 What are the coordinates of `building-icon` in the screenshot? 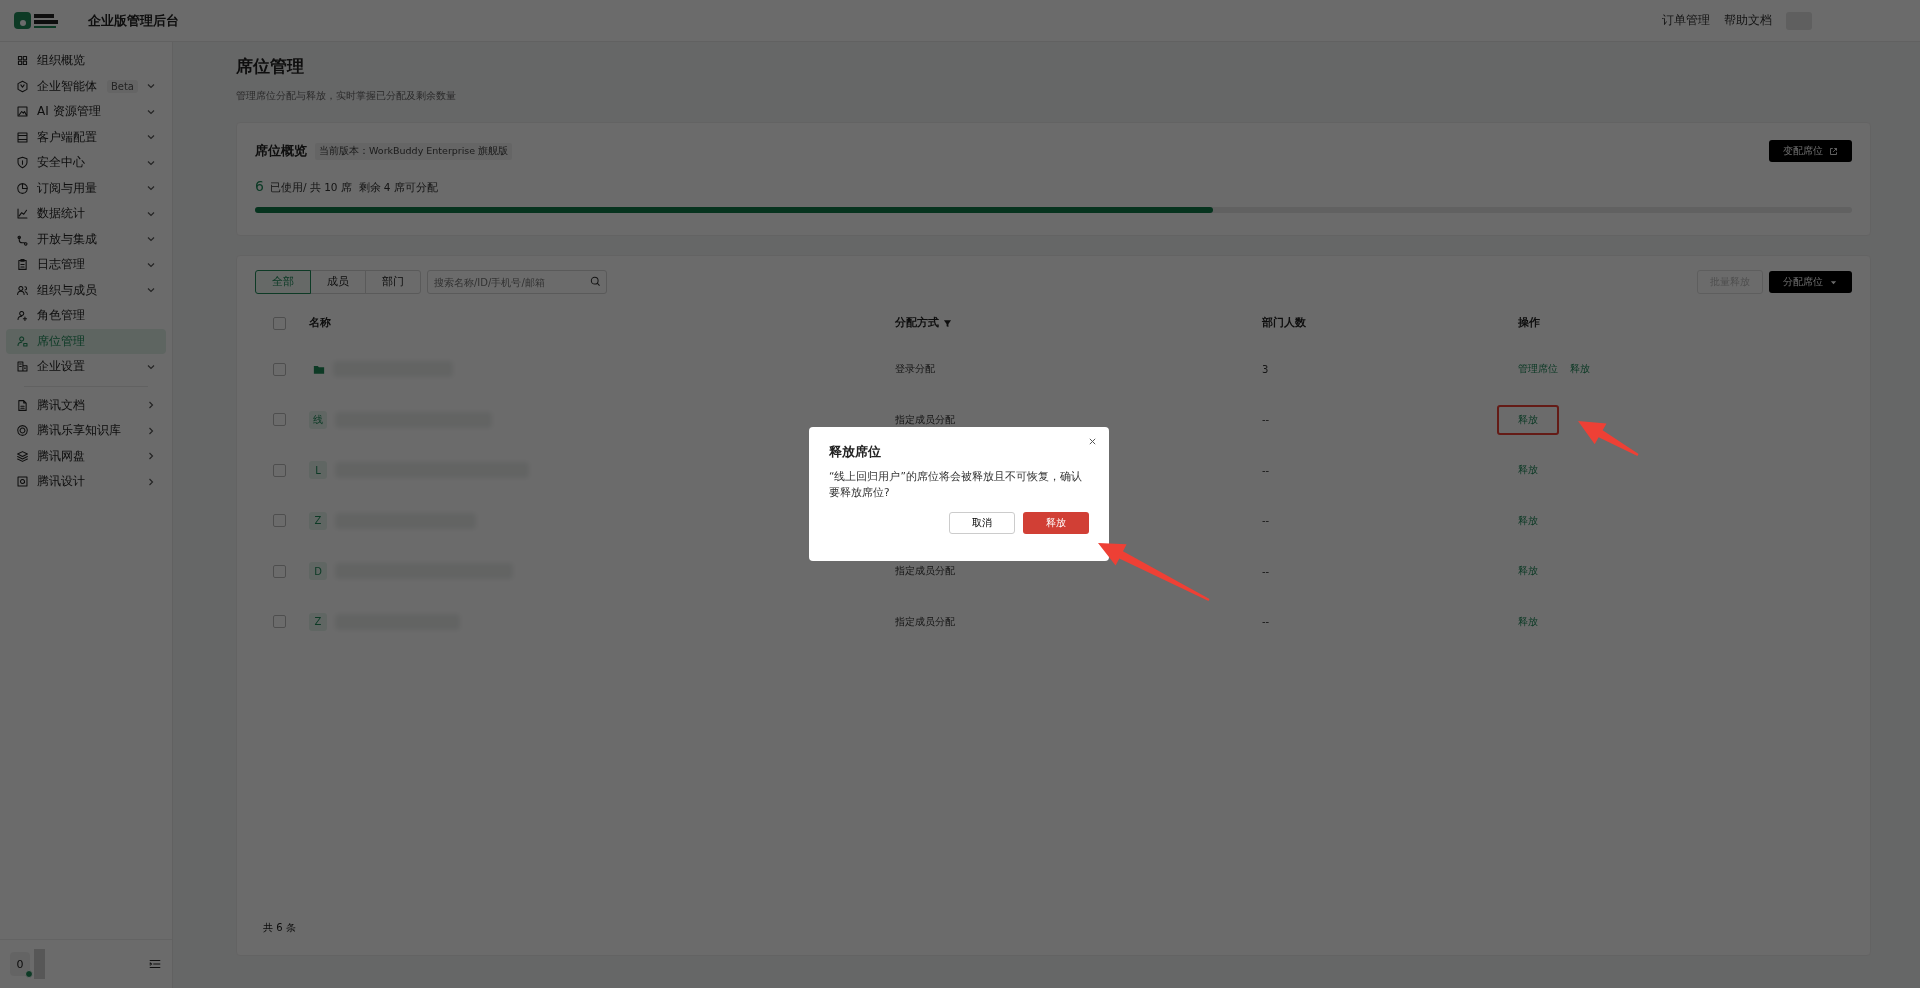 It's located at (22, 367).